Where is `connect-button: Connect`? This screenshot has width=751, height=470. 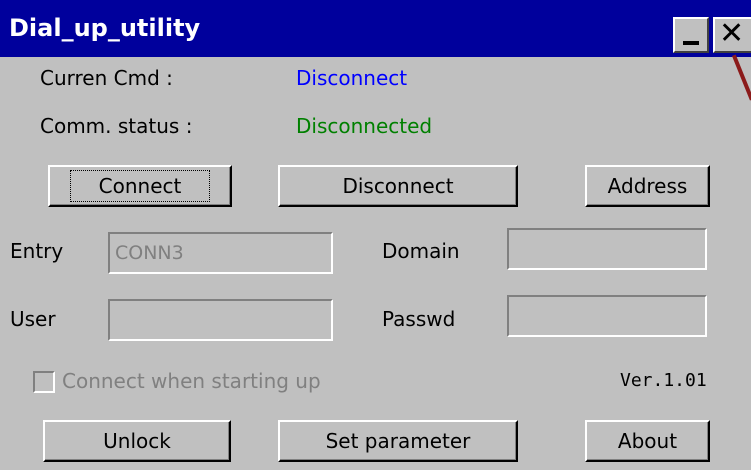 connect-button: Connect is located at coordinates (140, 186).